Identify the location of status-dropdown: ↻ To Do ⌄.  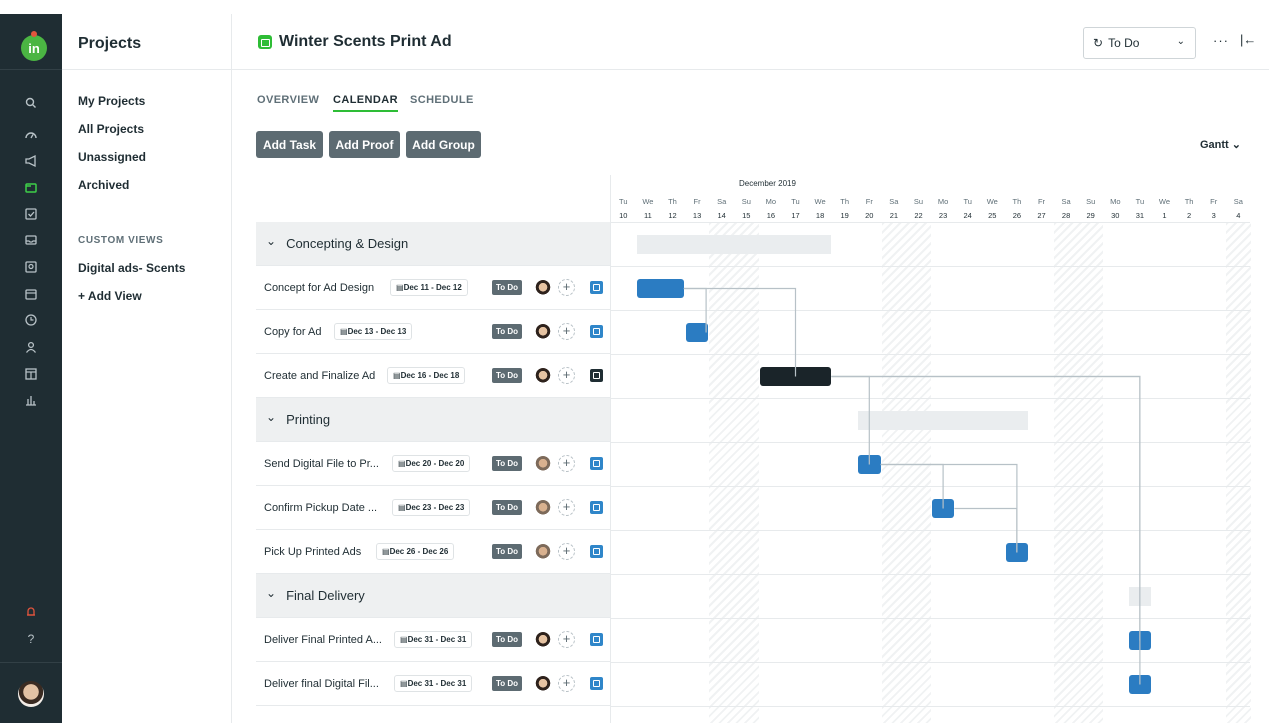
(1139, 43).